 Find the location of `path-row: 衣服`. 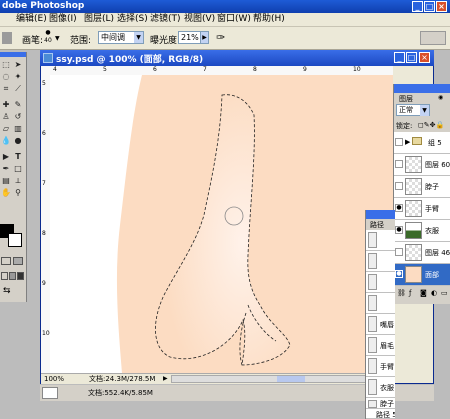

path-row: 衣服 is located at coordinates (380, 387).